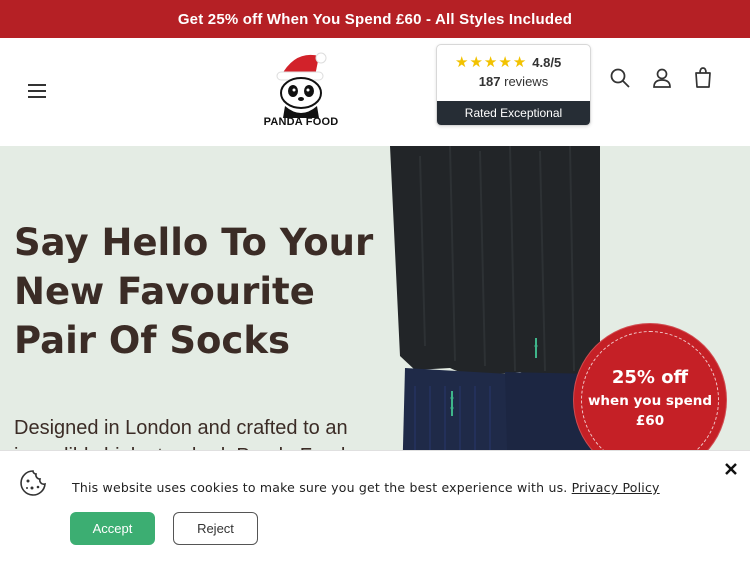 The height and width of the screenshot is (563, 750). I want to click on logo: PANDA FOOD, so click(301, 91).